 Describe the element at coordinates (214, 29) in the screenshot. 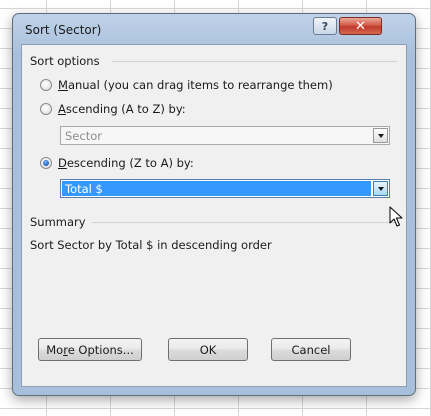

I see `dialog-titlebar: Sort (Sector) ? ✕` at that location.